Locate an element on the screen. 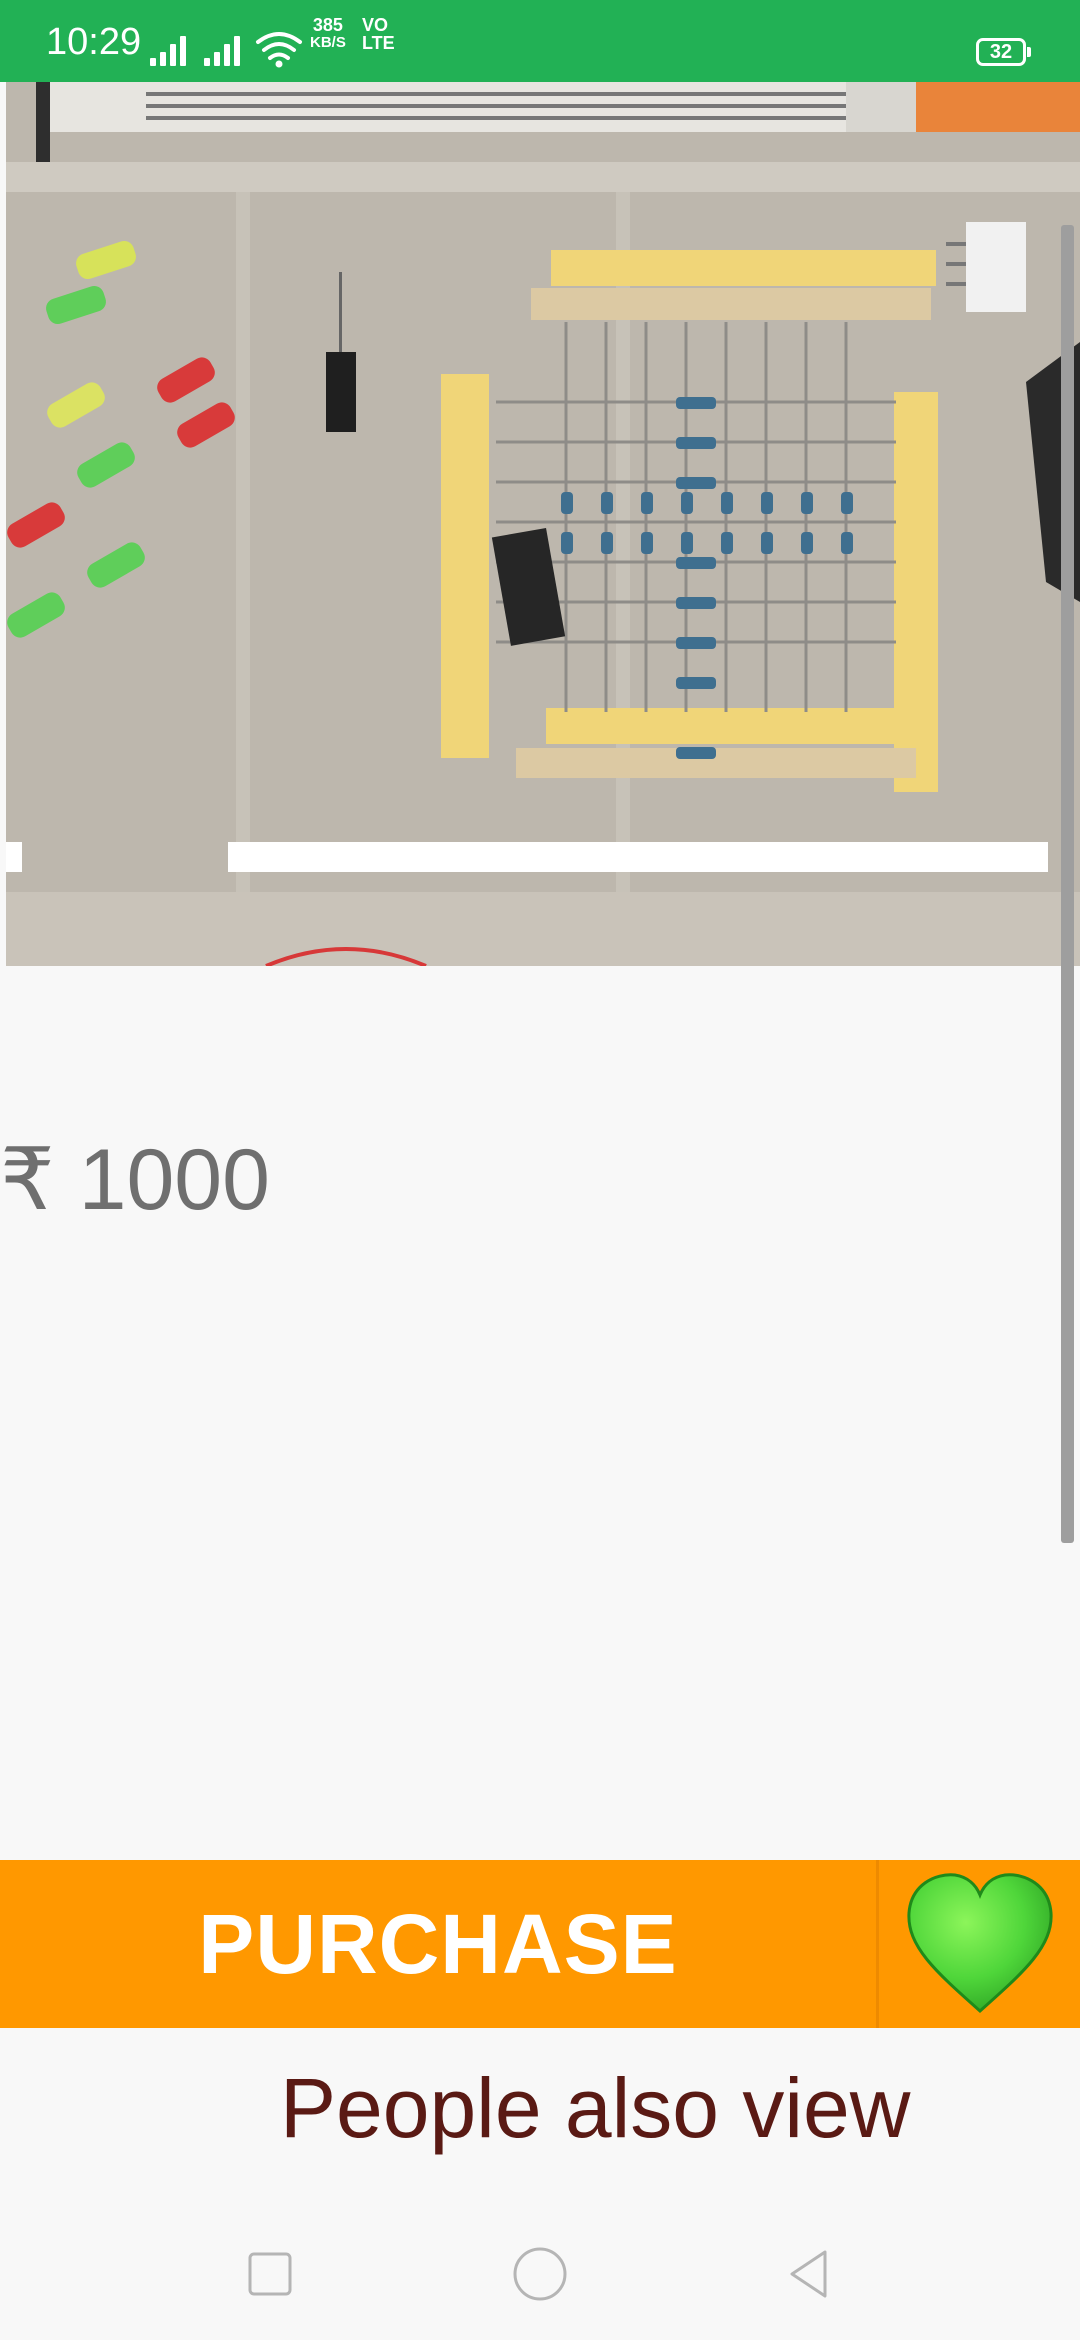 The image size is (1080, 2340). signal-wifi-icons is located at coordinates (226, 50).